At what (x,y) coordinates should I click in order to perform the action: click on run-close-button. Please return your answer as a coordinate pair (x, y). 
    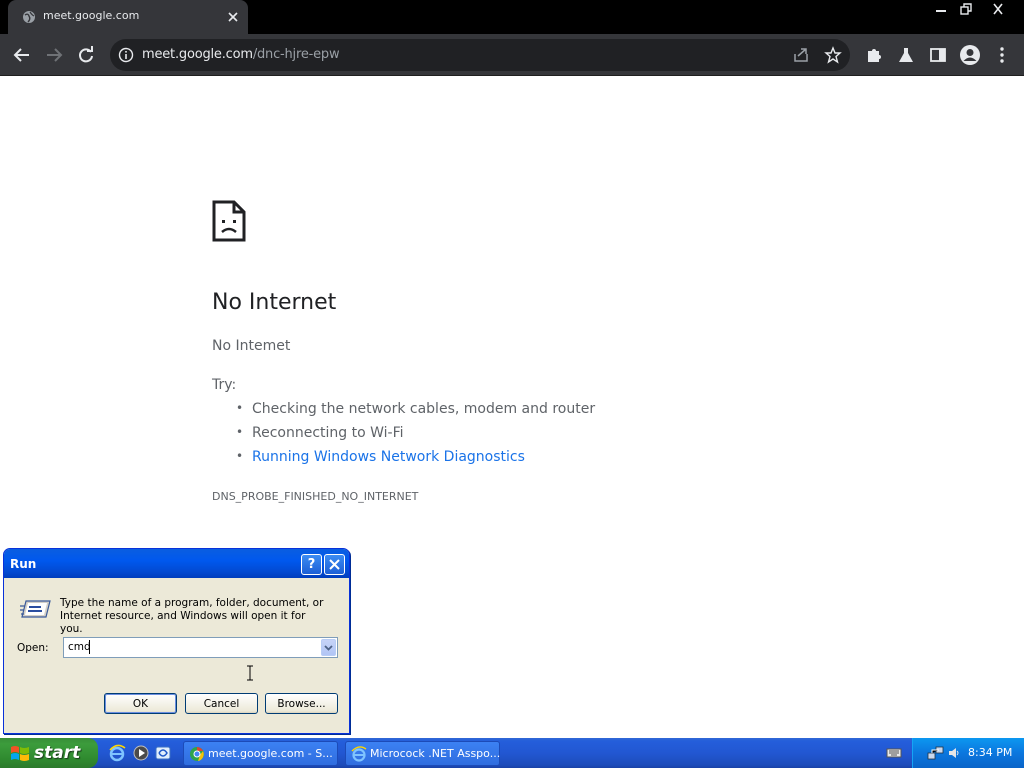
    Looking at the image, I should click on (334, 564).